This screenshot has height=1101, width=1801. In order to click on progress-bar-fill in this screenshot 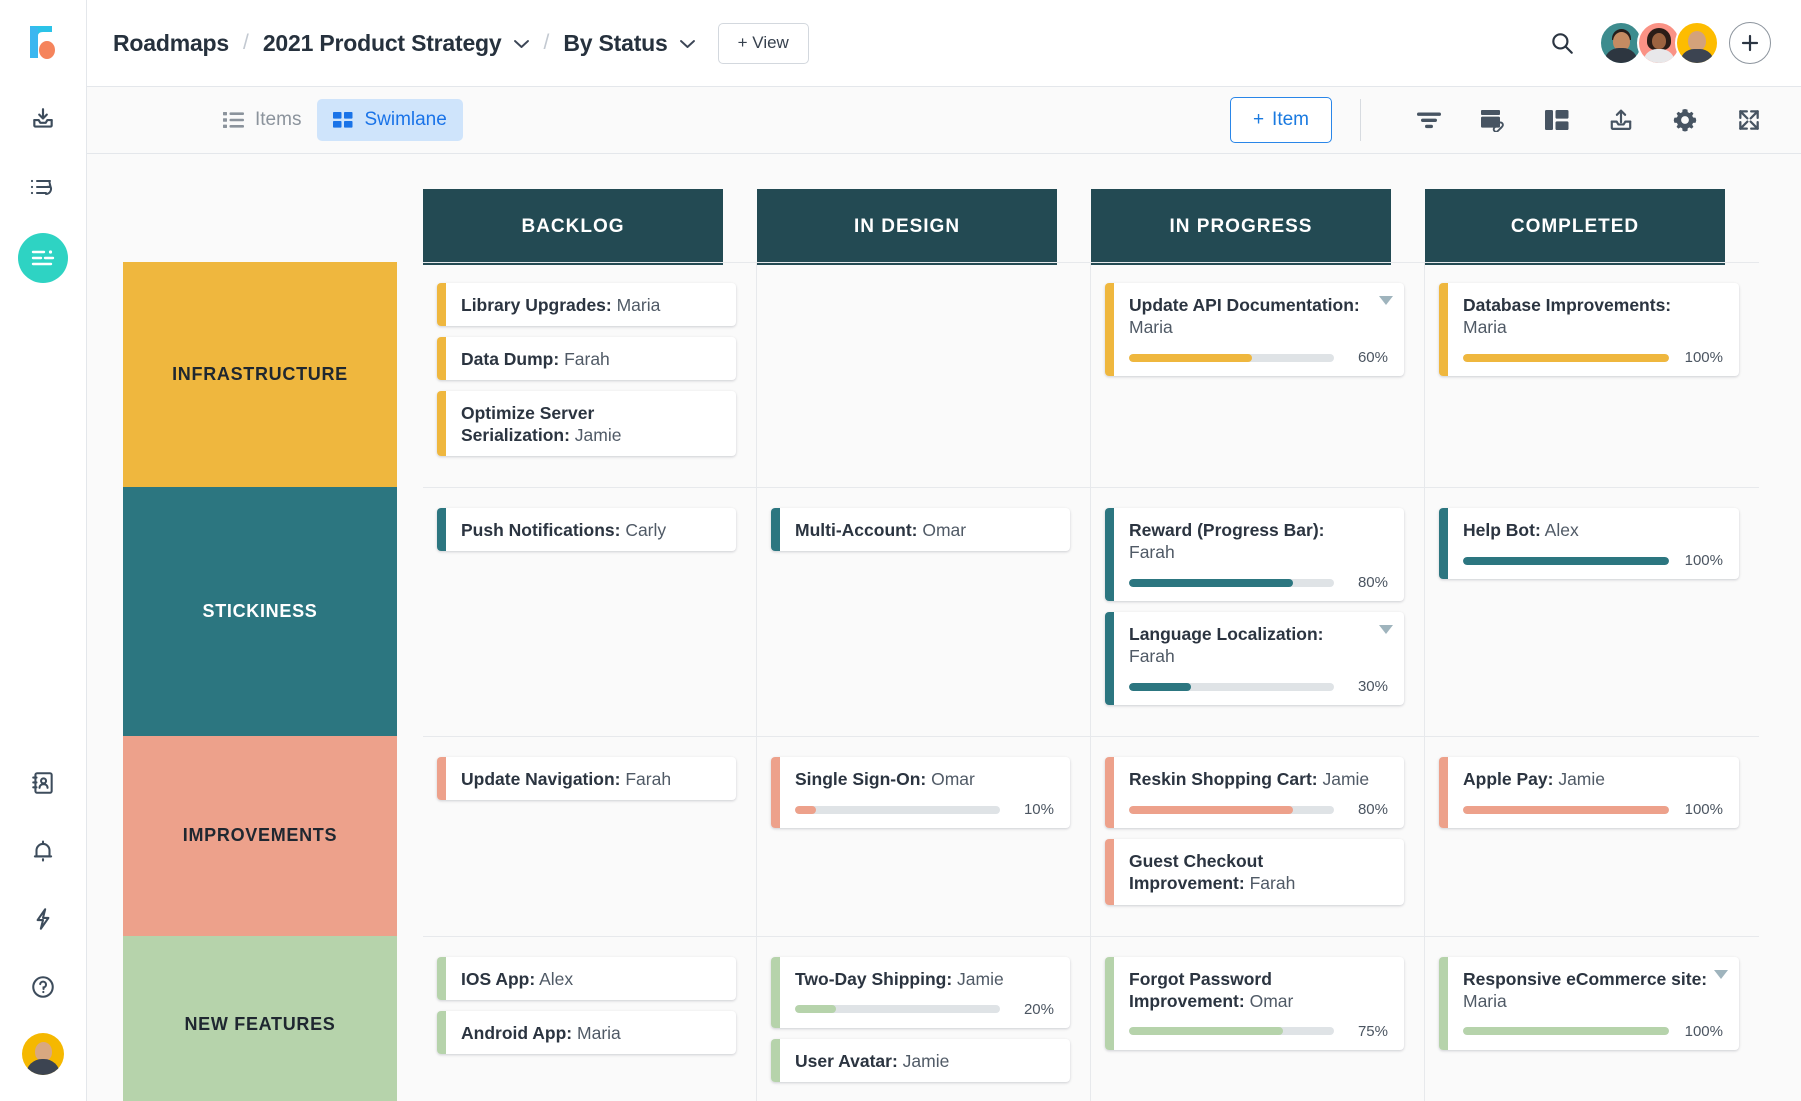, I will do `click(1566, 357)`.